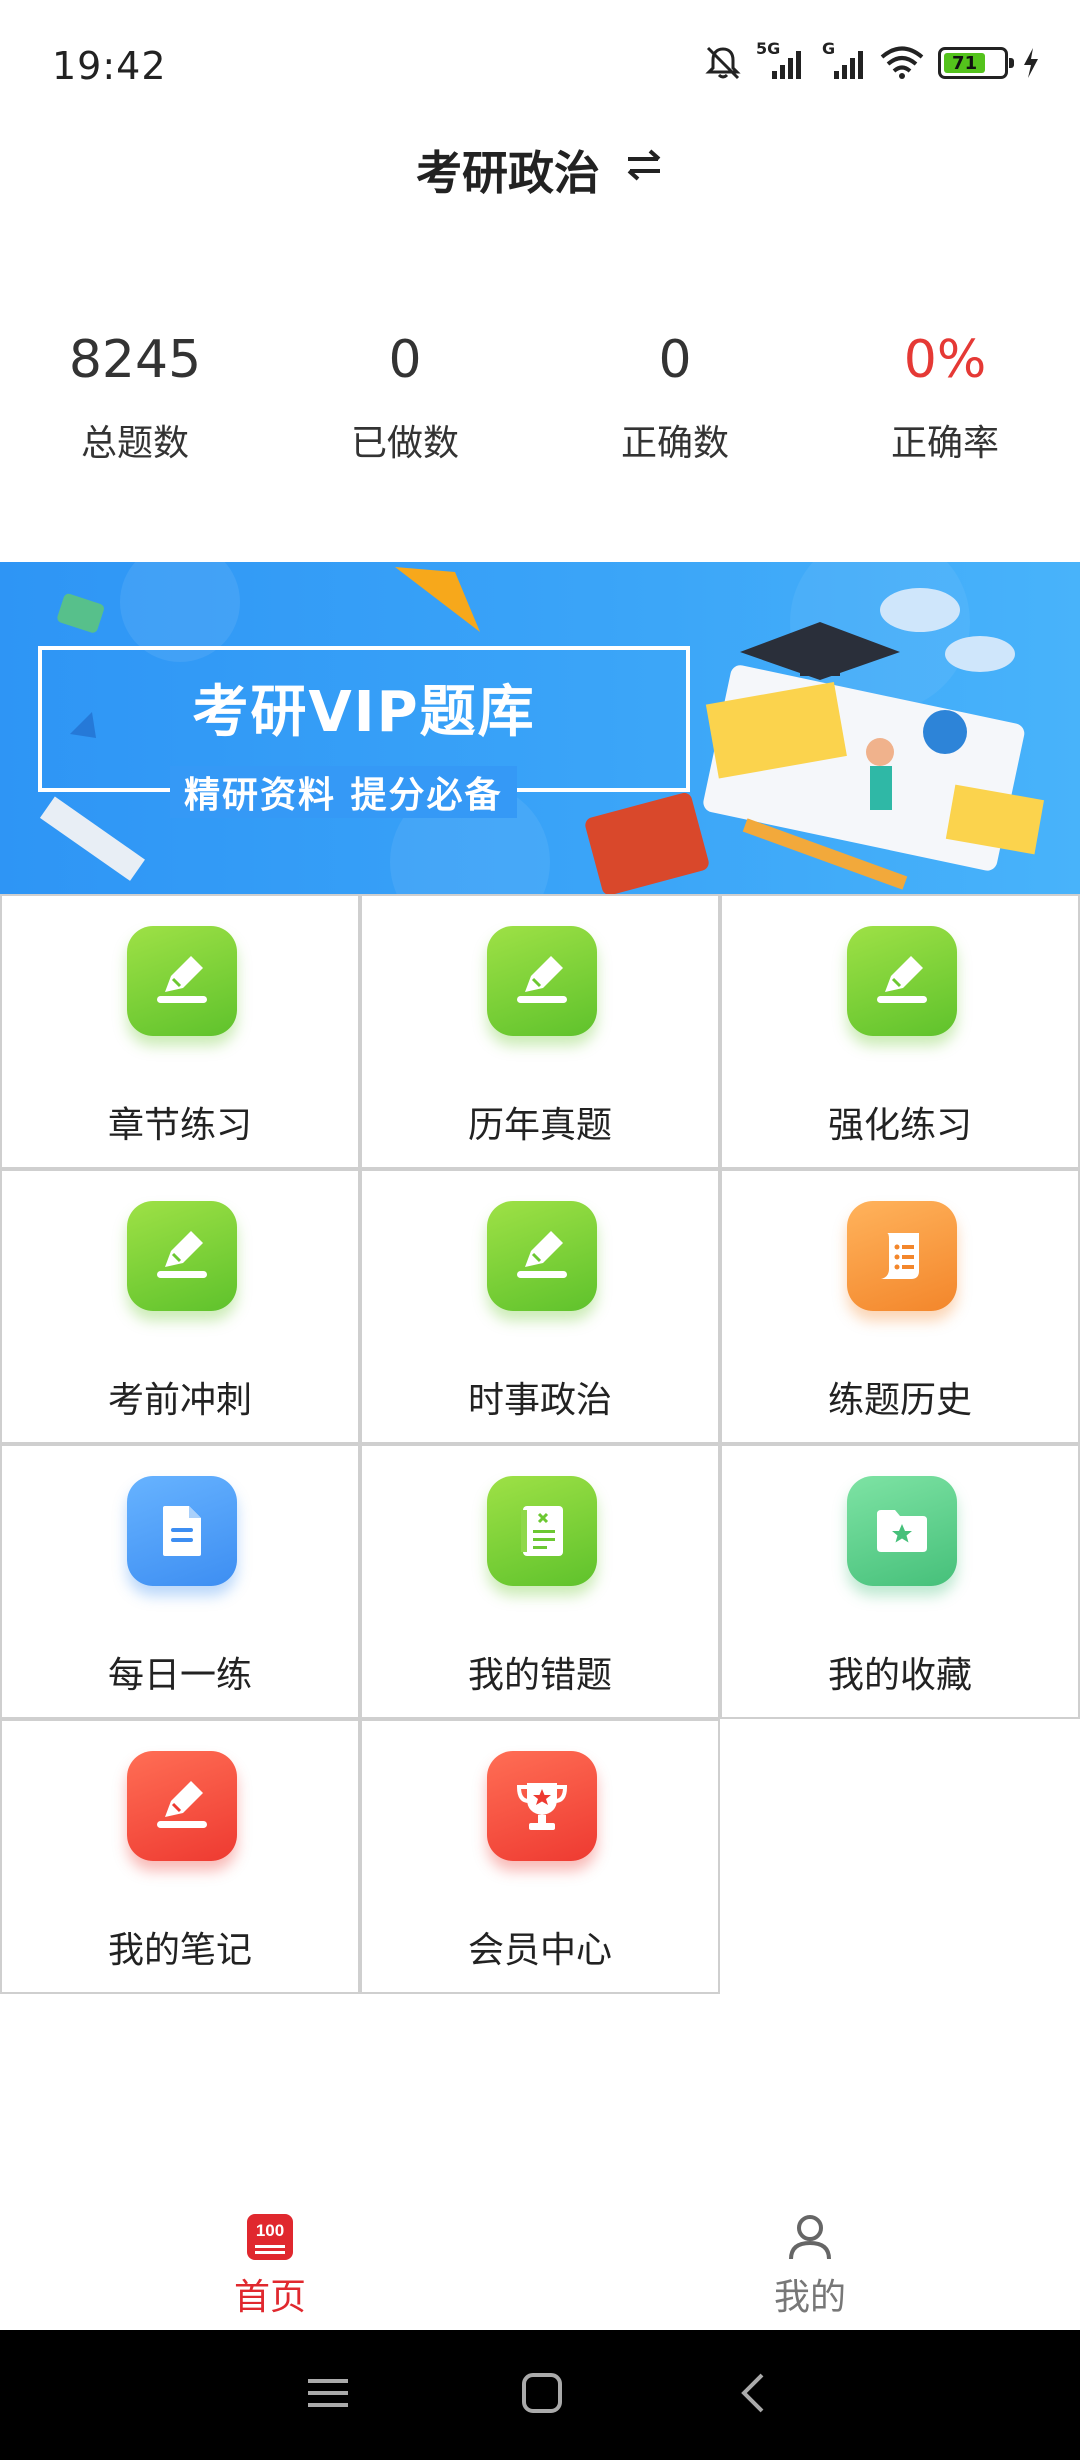 The height and width of the screenshot is (2460, 1080). Describe the element at coordinates (674, 443) in the screenshot. I see `stat-label: 正确数` at that location.